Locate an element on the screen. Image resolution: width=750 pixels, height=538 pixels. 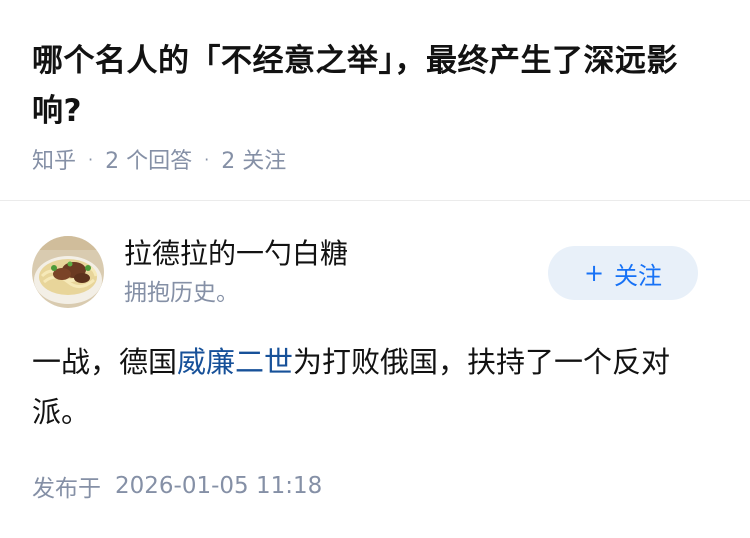
answer-text-before: 一战，德国 is located at coordinates (105, 362).